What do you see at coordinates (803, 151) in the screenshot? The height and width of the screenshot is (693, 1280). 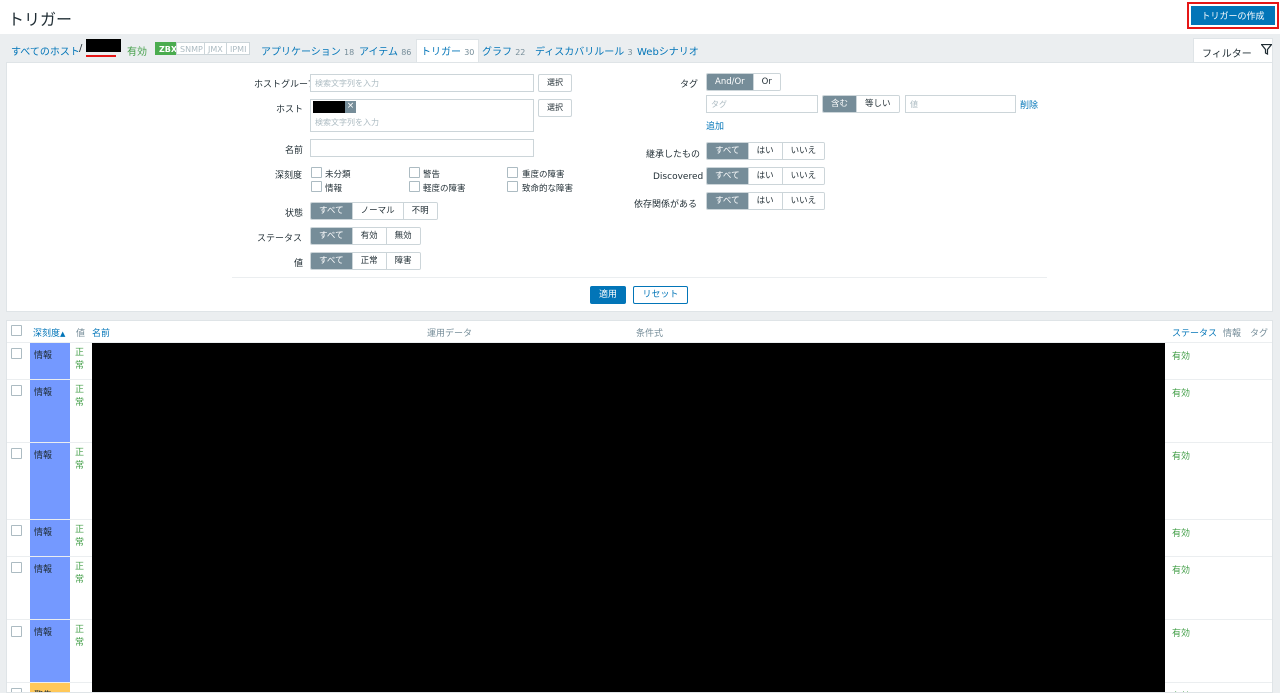 I see `inherited-no: いいえ` at bounding box center [803, 151].